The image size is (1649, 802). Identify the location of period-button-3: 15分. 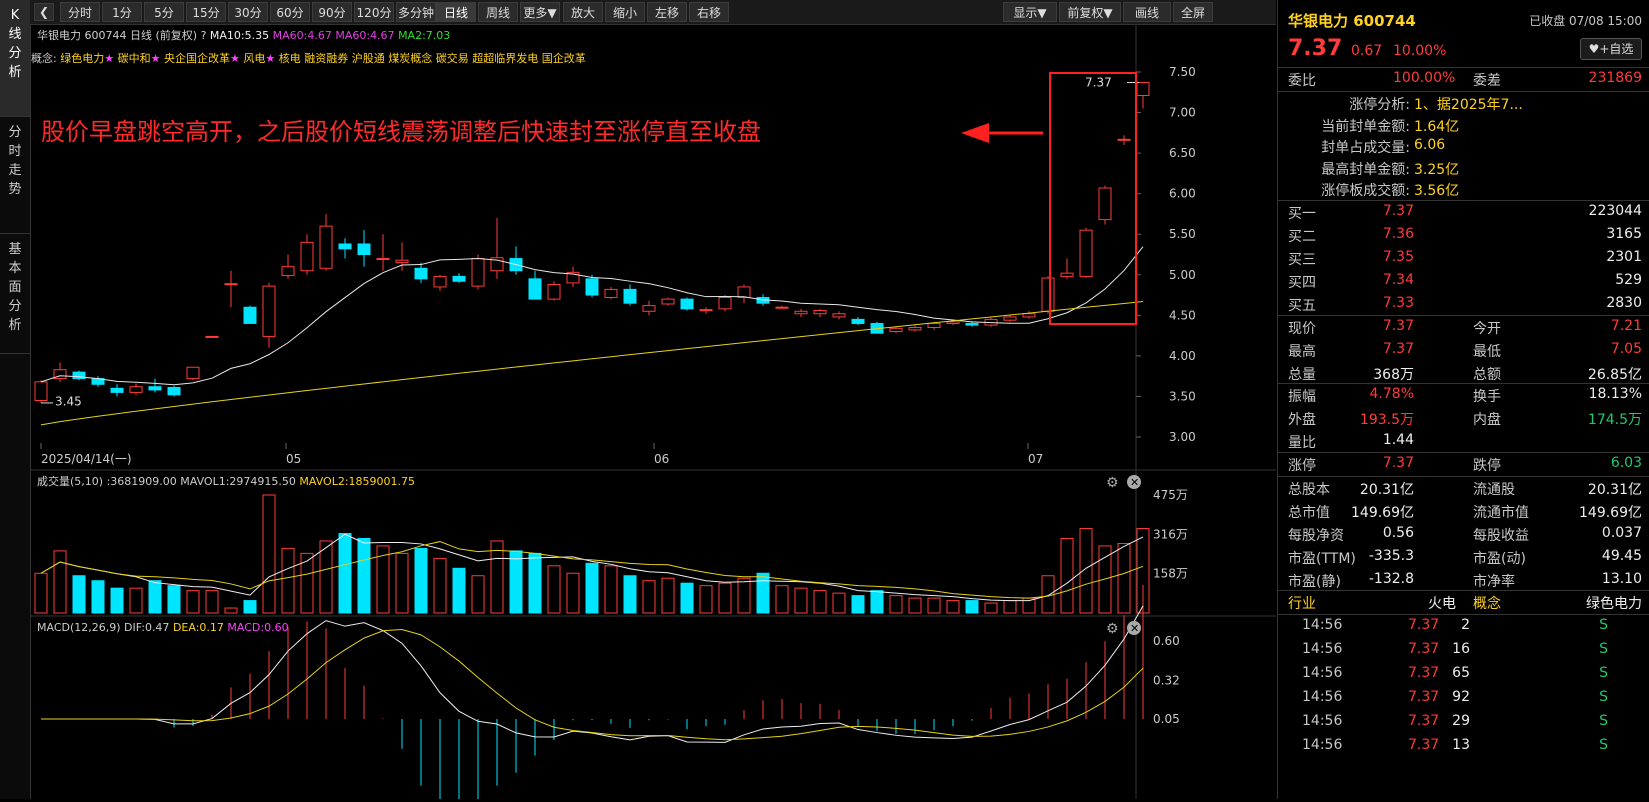
(206, 12).